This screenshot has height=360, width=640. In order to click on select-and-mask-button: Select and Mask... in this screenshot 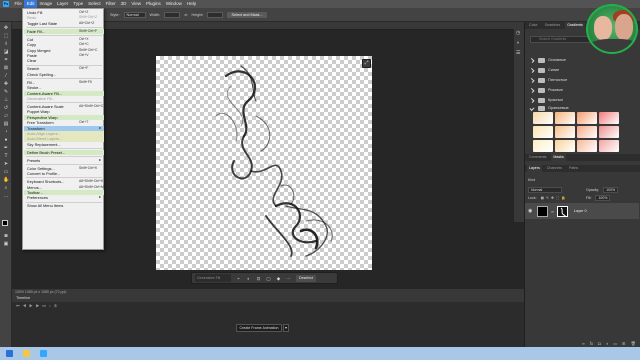, I will do `click(247, 14)`.